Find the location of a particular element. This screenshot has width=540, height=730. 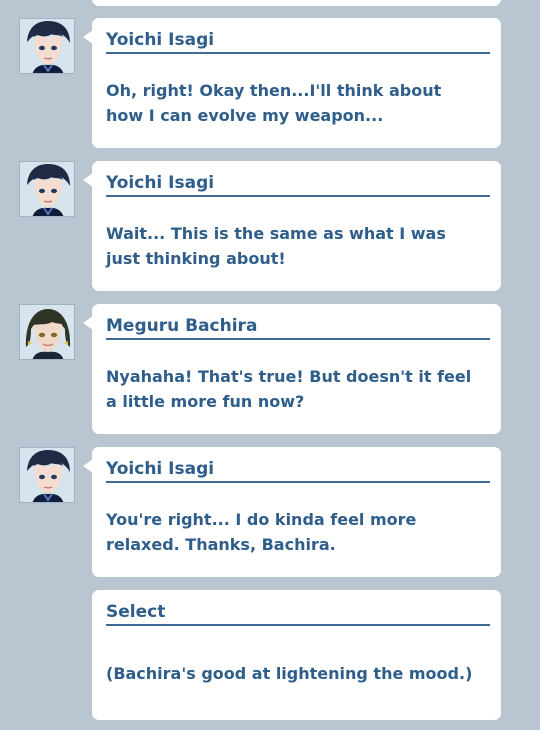

selected-choice-text: (Bachira's good at lightening the mood.) is located at coordinates (289, 673).